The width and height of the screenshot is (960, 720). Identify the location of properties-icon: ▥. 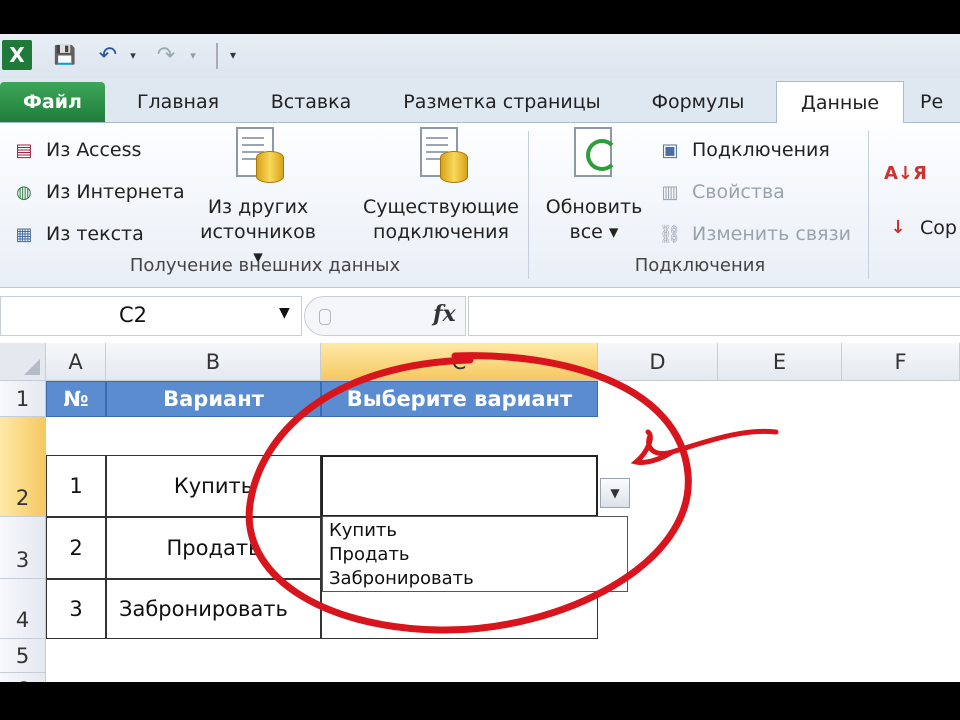
(670, 192).